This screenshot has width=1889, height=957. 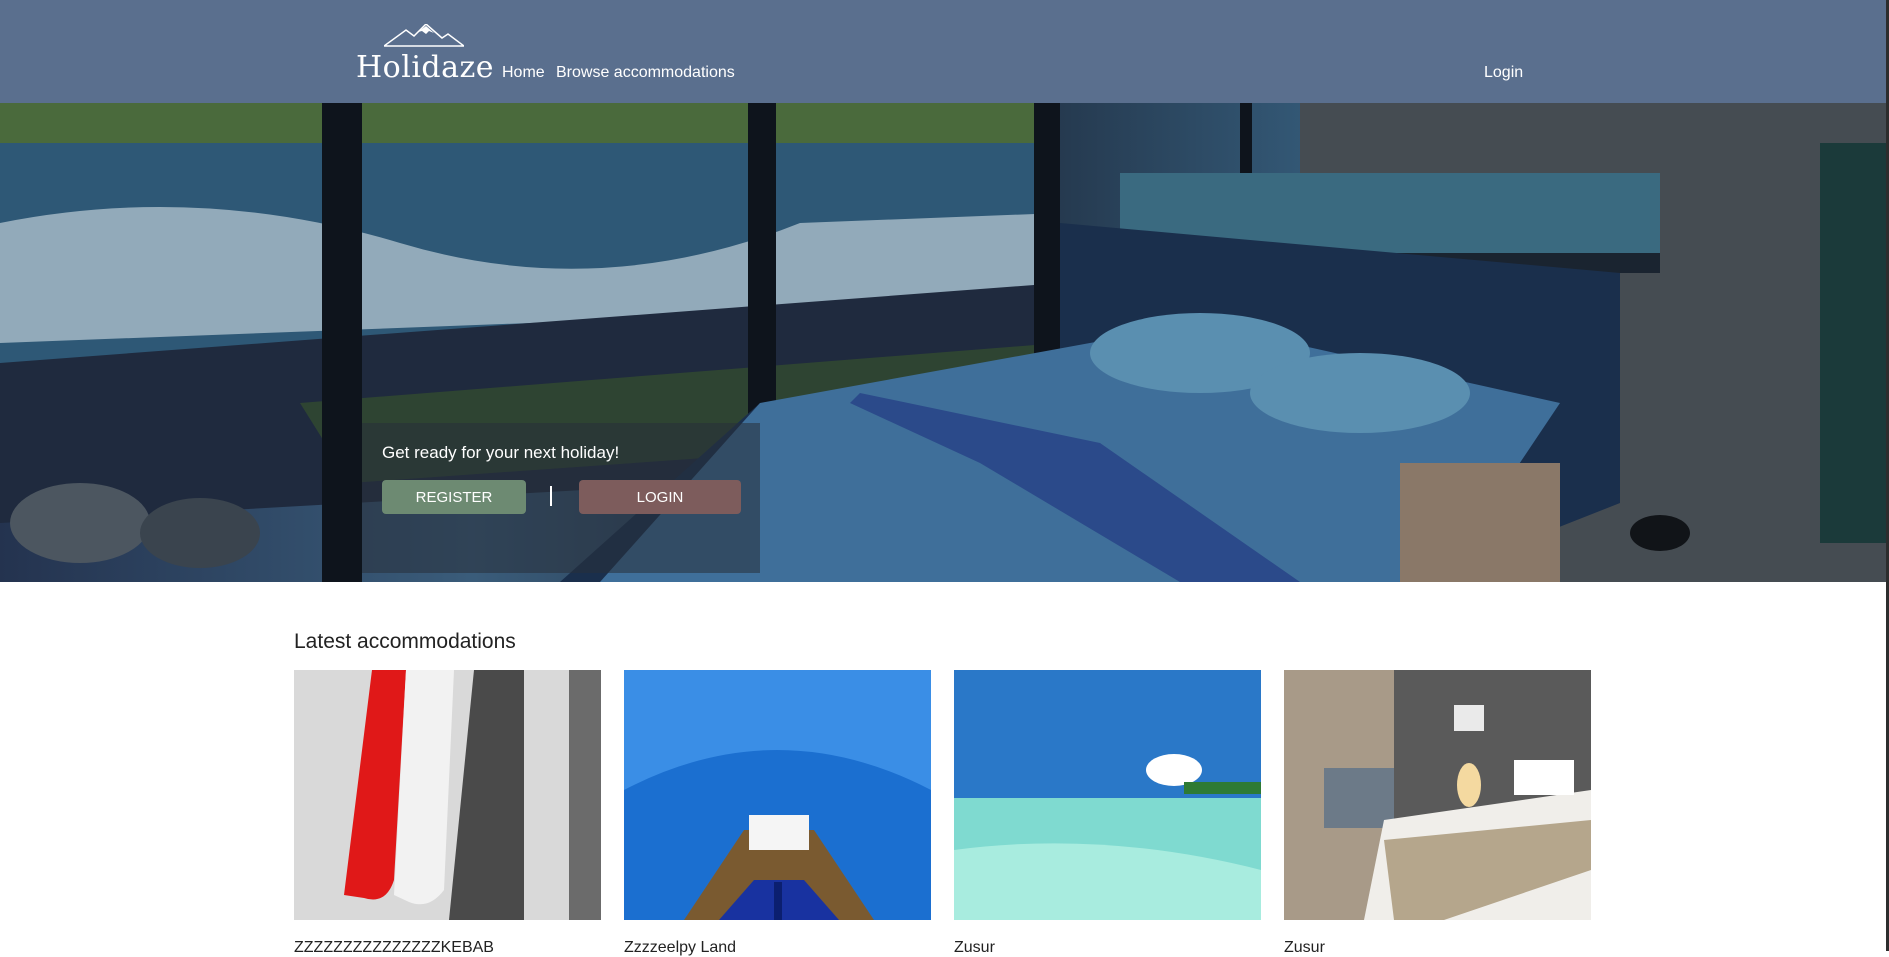 What do you see at coordinates (660, 497) in the screenshot?
I see `hero-login-button: LOGIN` at bounding box center [660, 497].